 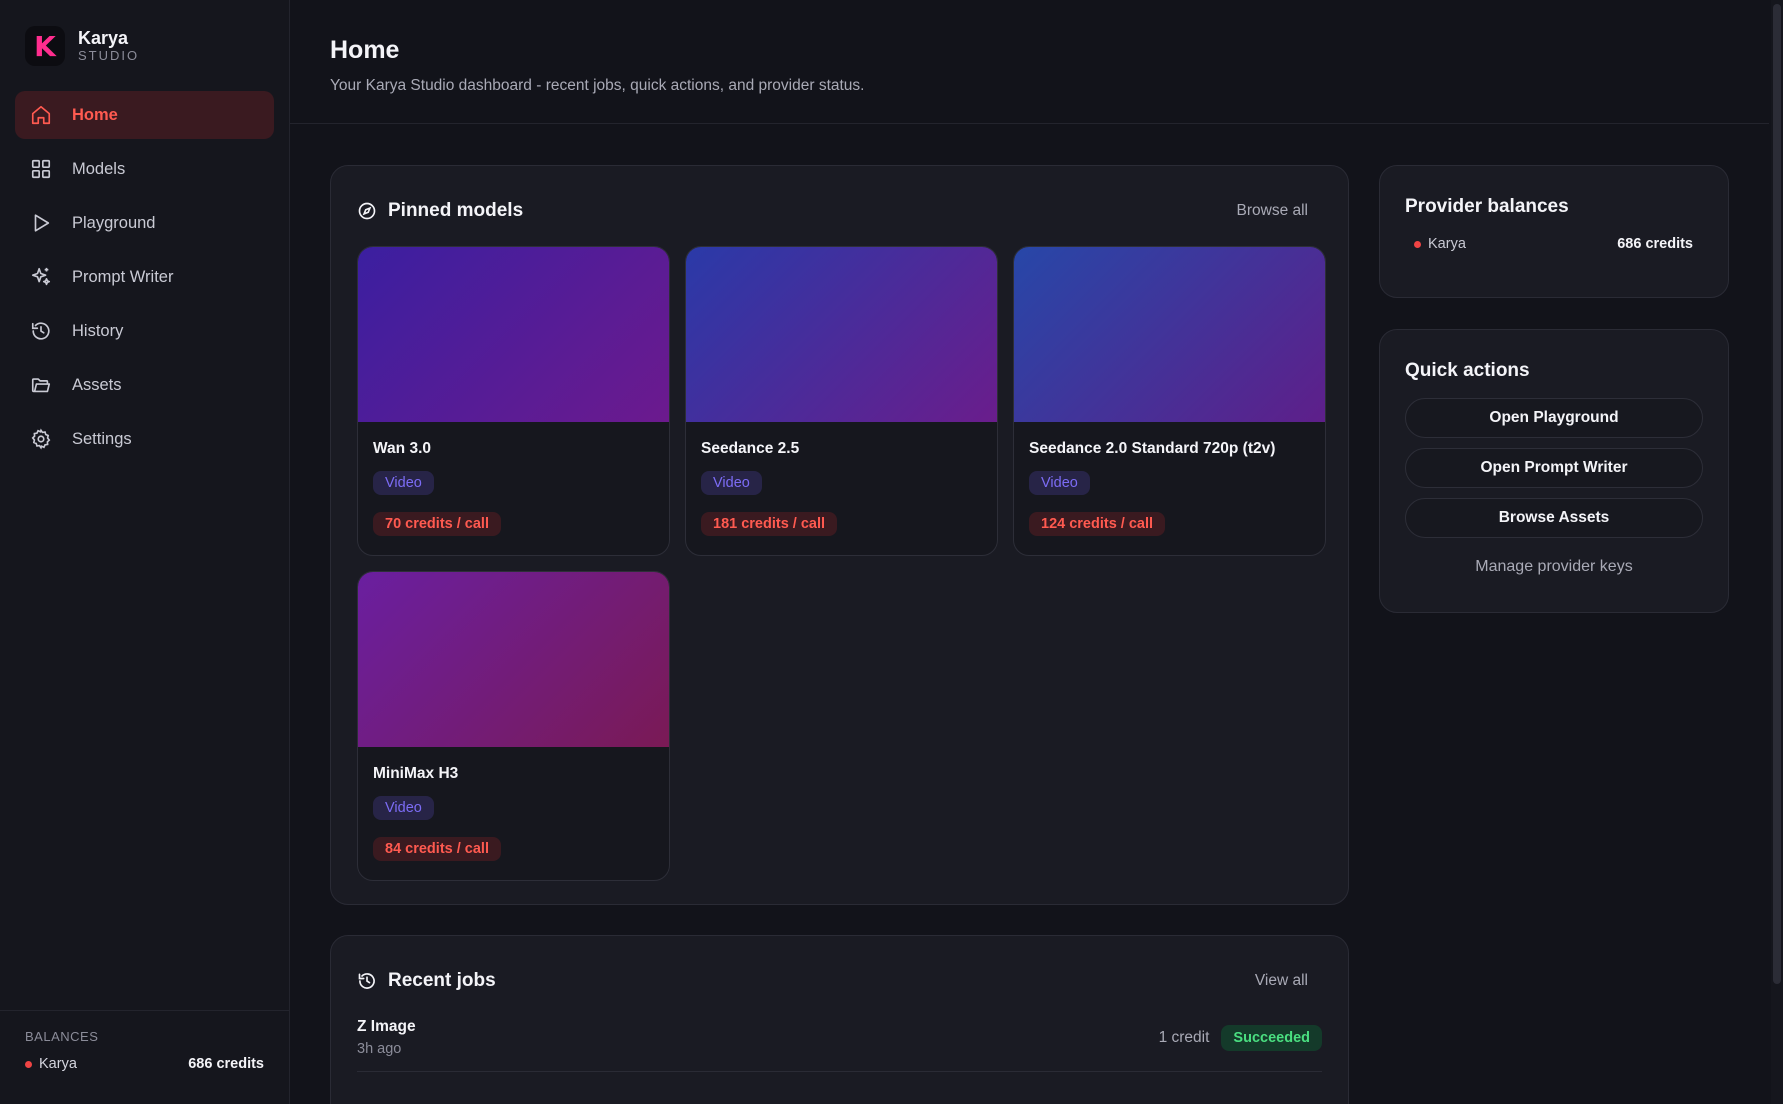 What do you see at coordinates (45, 46) in the screenshot?
I see `brand-logo: K` at bounding box center [45, 46].